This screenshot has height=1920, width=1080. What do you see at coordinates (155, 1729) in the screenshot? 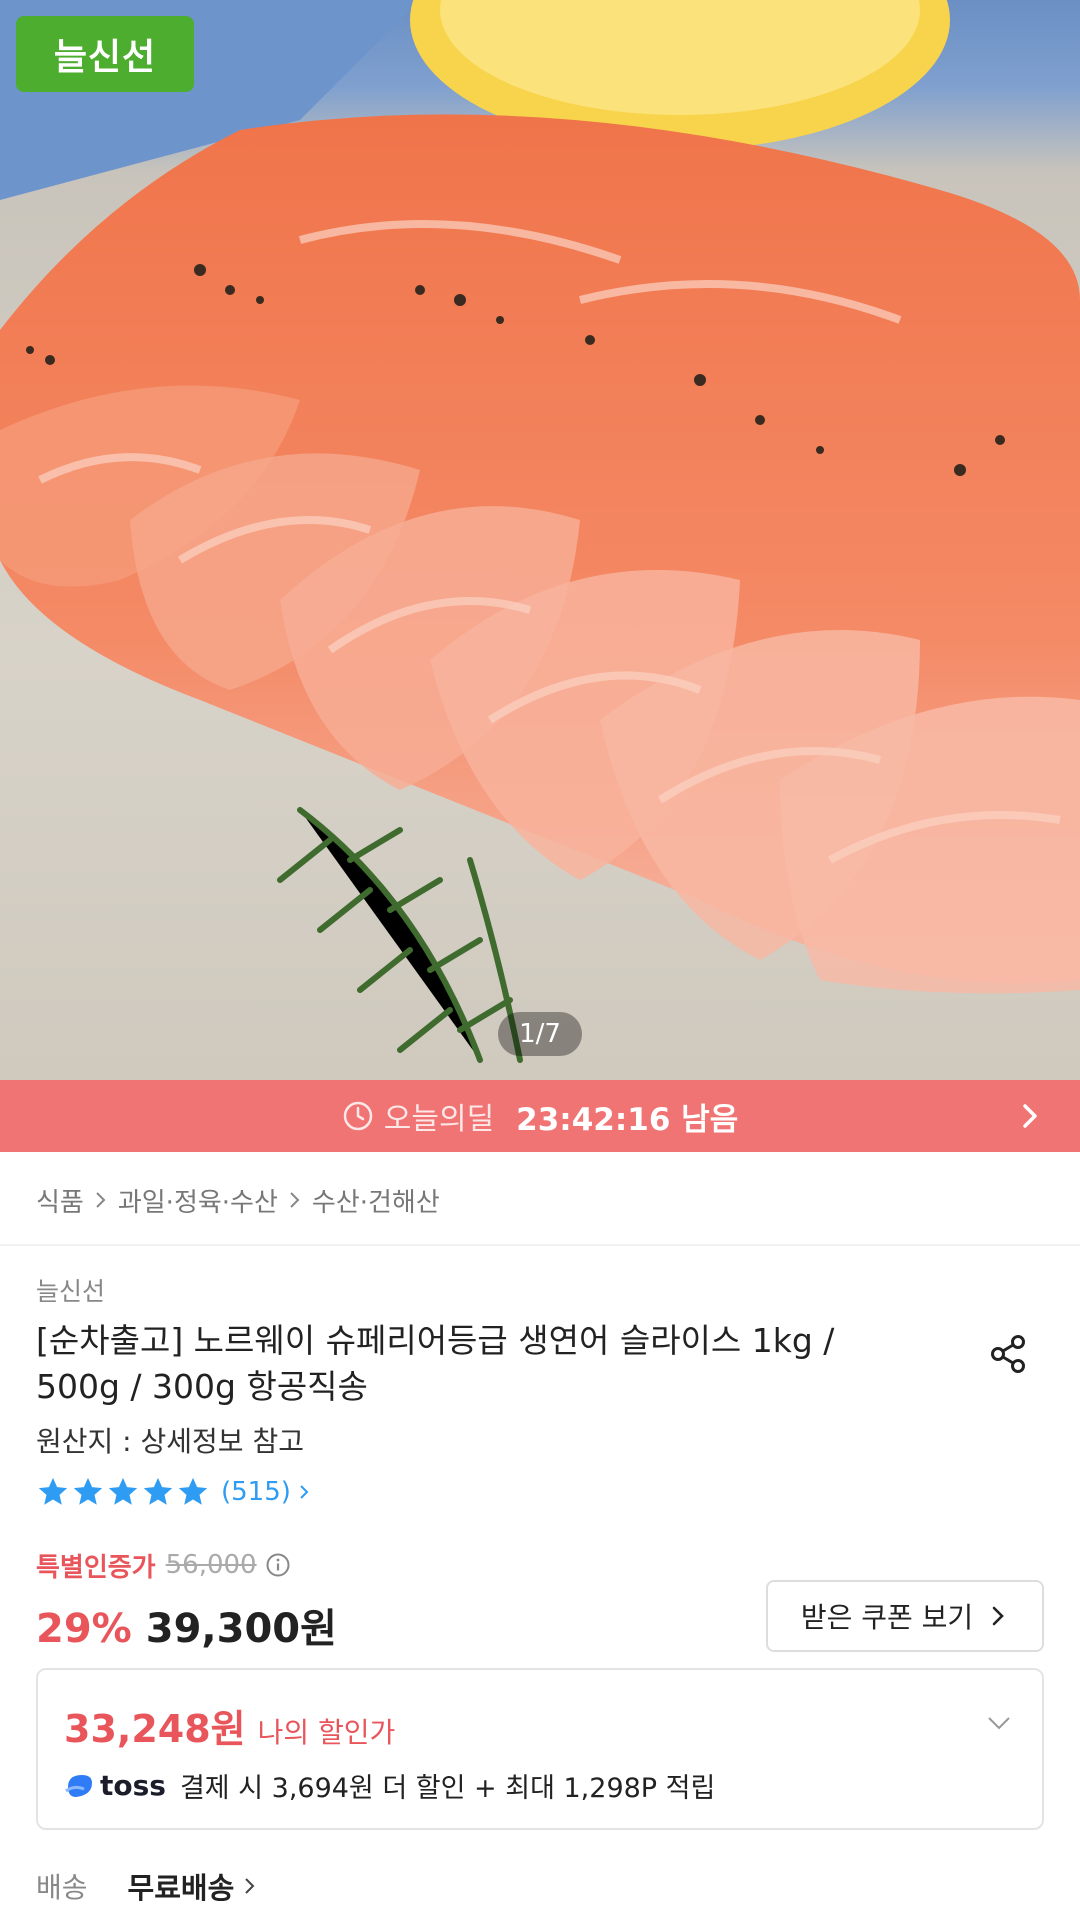
I see `my-discount-price: 33,248원` at bounding box center [155, 1729].